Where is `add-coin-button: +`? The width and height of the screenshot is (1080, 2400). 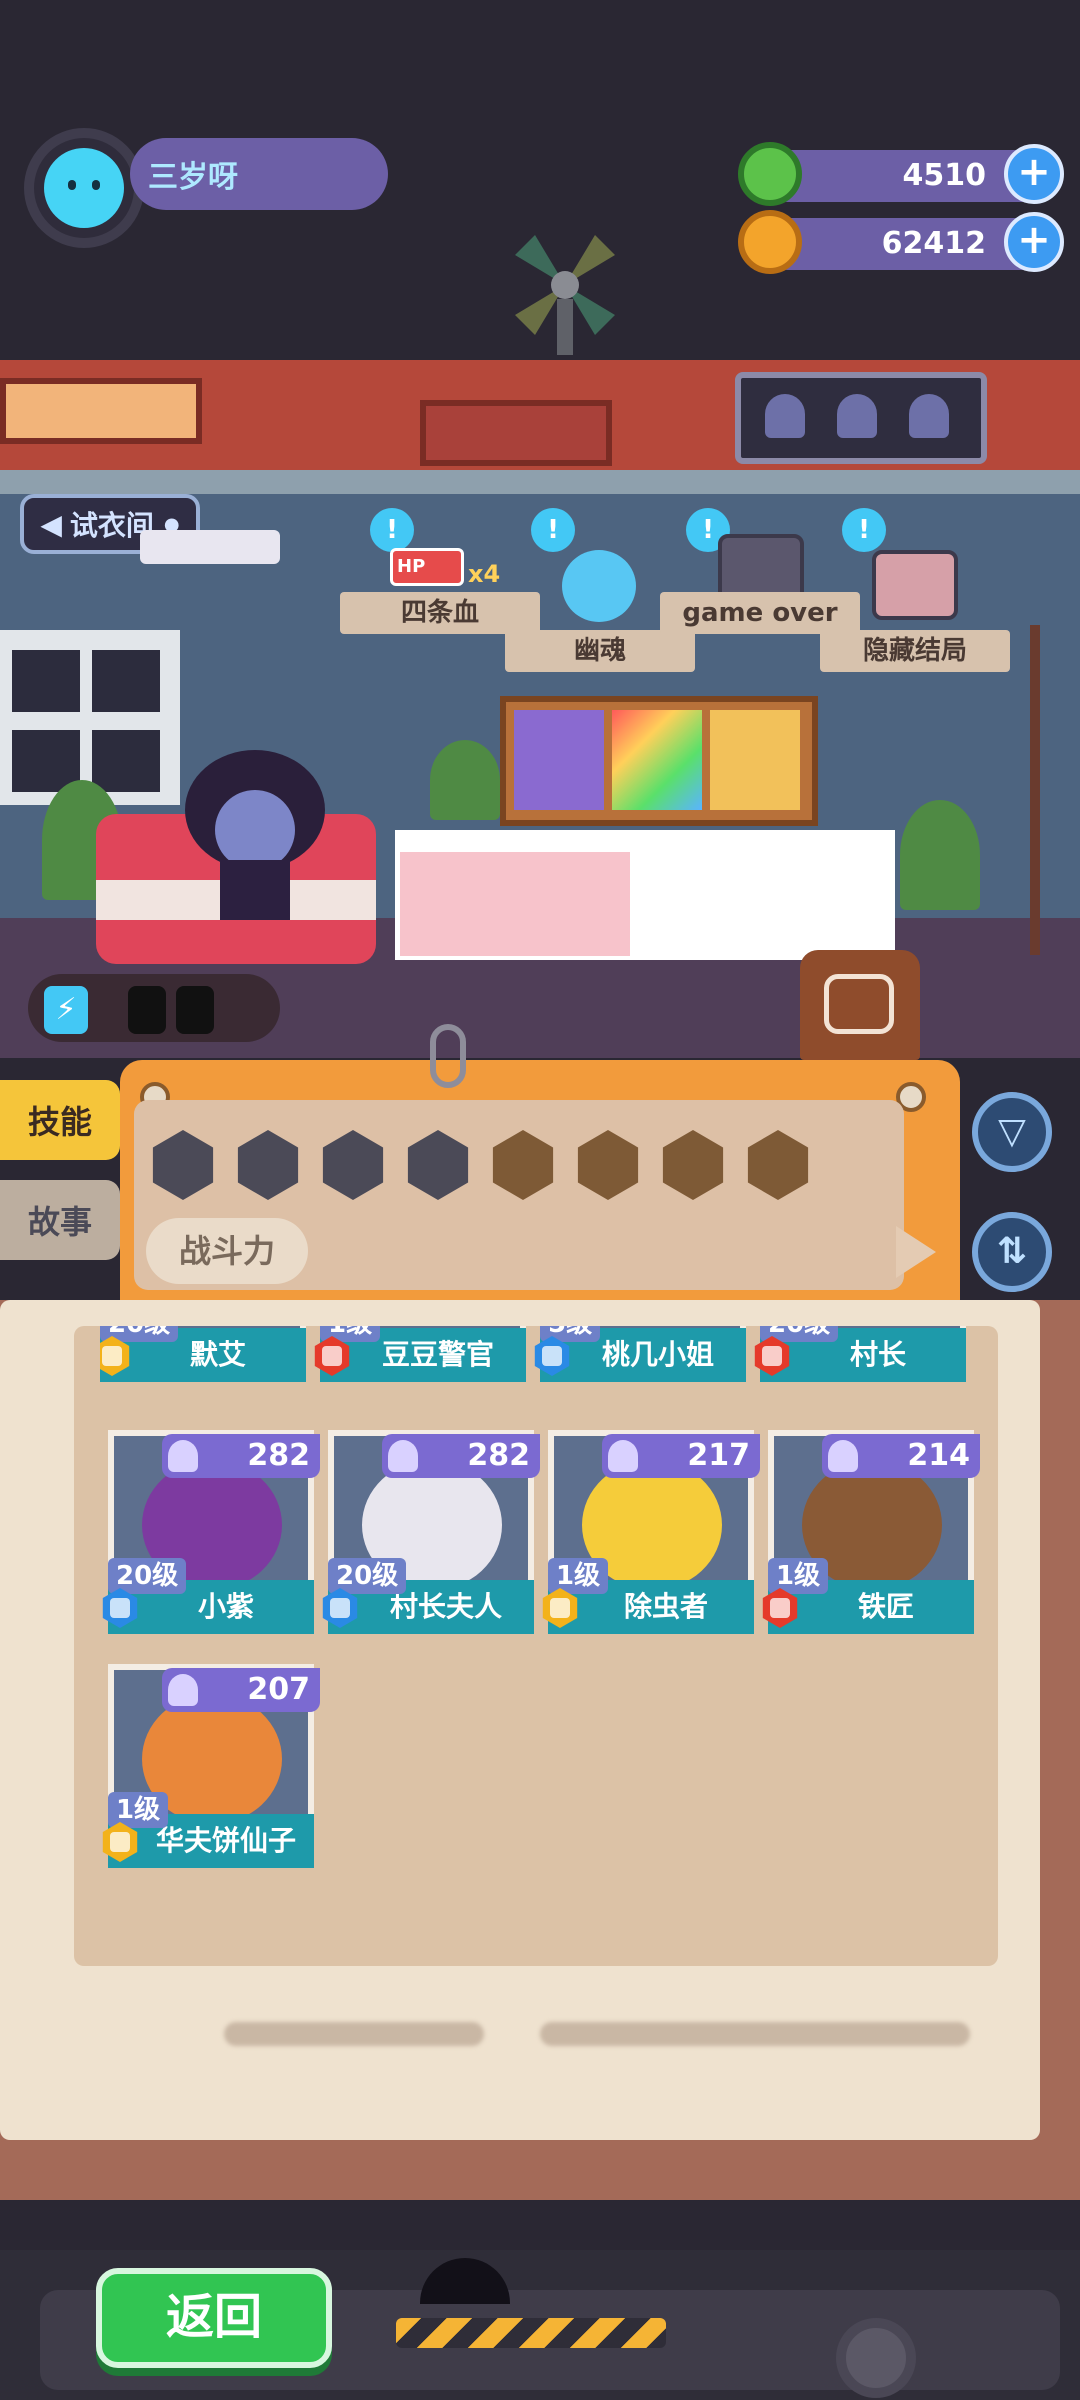 add-coin-button: + is located at coordinates (1034, 242).